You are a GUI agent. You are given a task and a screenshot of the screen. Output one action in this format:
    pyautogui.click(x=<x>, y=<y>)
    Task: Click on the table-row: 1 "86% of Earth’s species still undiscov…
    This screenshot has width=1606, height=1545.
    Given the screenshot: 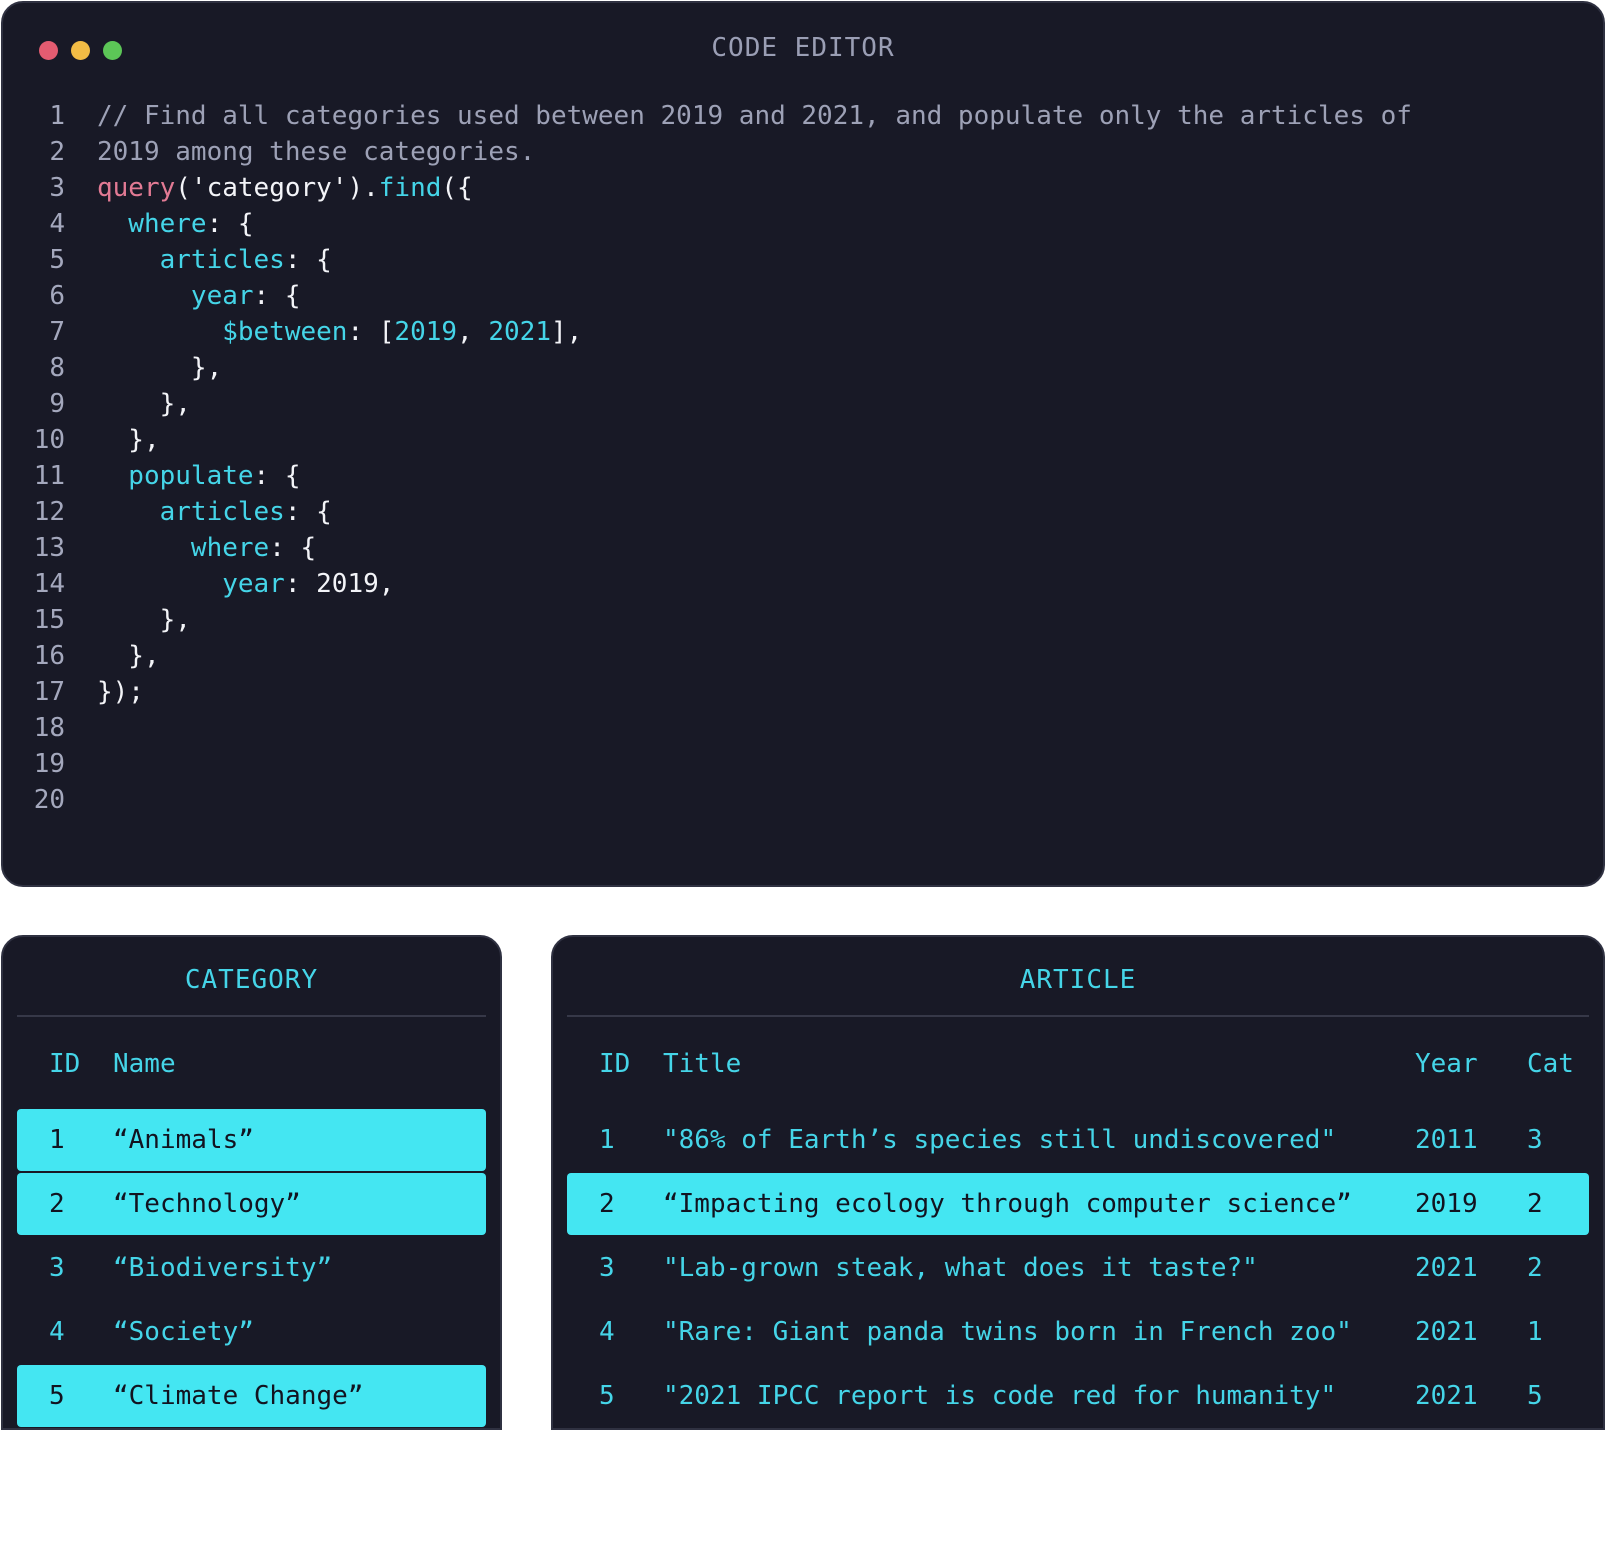 What is the action you would take?
    pyautogui.click(x=1078, y=1140)
    